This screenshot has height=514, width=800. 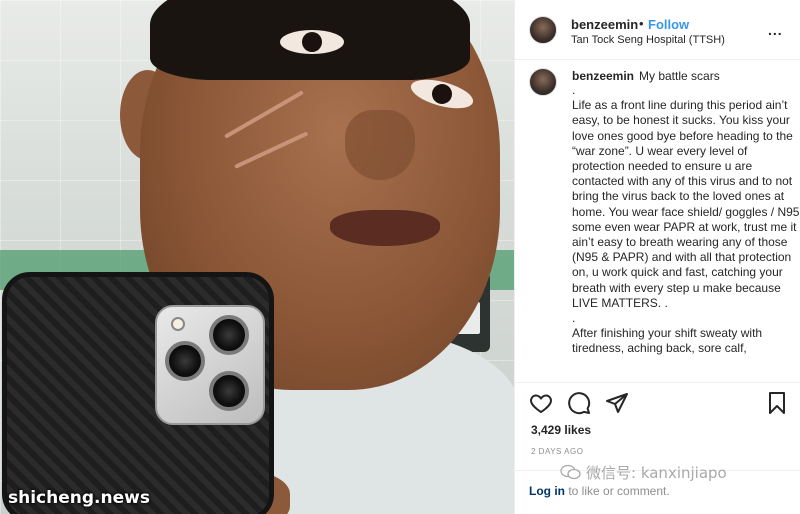 I want to click on nose, so click(x=380, y=145).